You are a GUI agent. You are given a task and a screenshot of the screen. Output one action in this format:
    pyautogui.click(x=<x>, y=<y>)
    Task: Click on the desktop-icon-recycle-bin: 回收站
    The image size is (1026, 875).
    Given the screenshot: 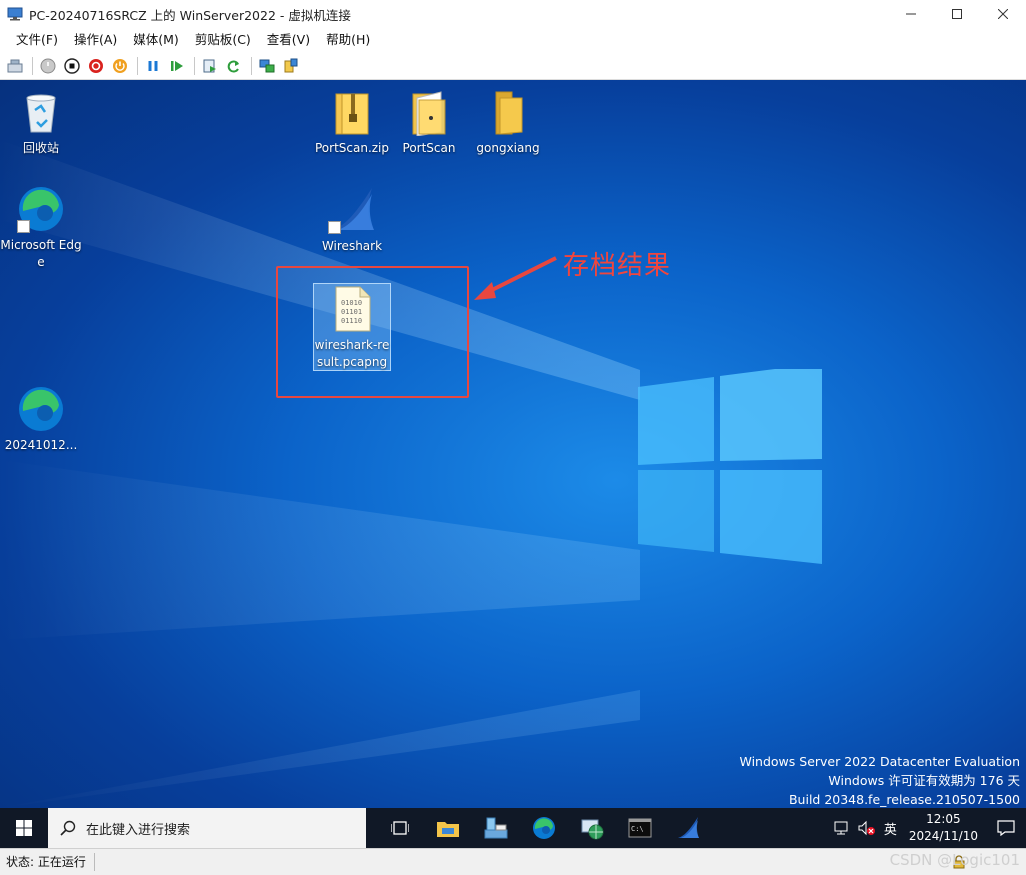 What is the action you would take?
    pyautogui.click(x=41, y=122)
    